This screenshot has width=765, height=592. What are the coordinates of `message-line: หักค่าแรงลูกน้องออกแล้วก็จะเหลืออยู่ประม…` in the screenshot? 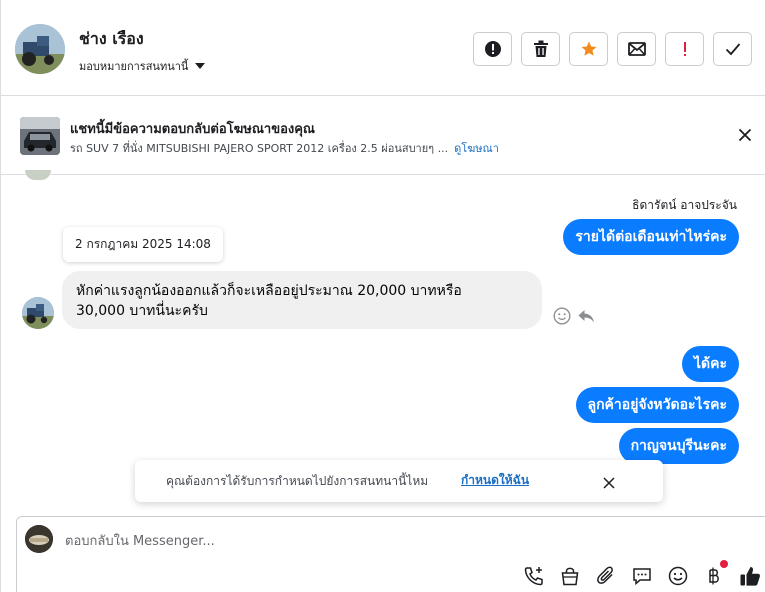 It's located at (269, 291).